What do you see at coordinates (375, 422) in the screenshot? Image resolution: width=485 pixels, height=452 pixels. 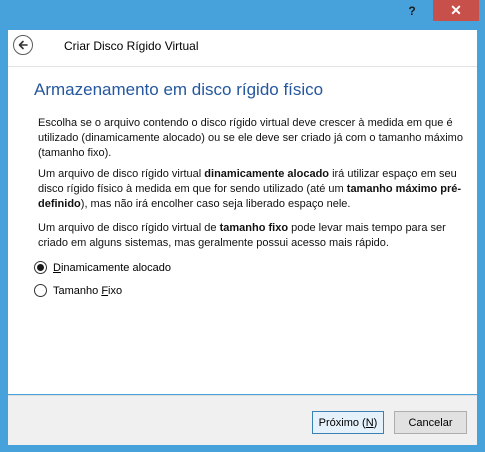 I see `button-label: )` at bounding box center [375, 422].